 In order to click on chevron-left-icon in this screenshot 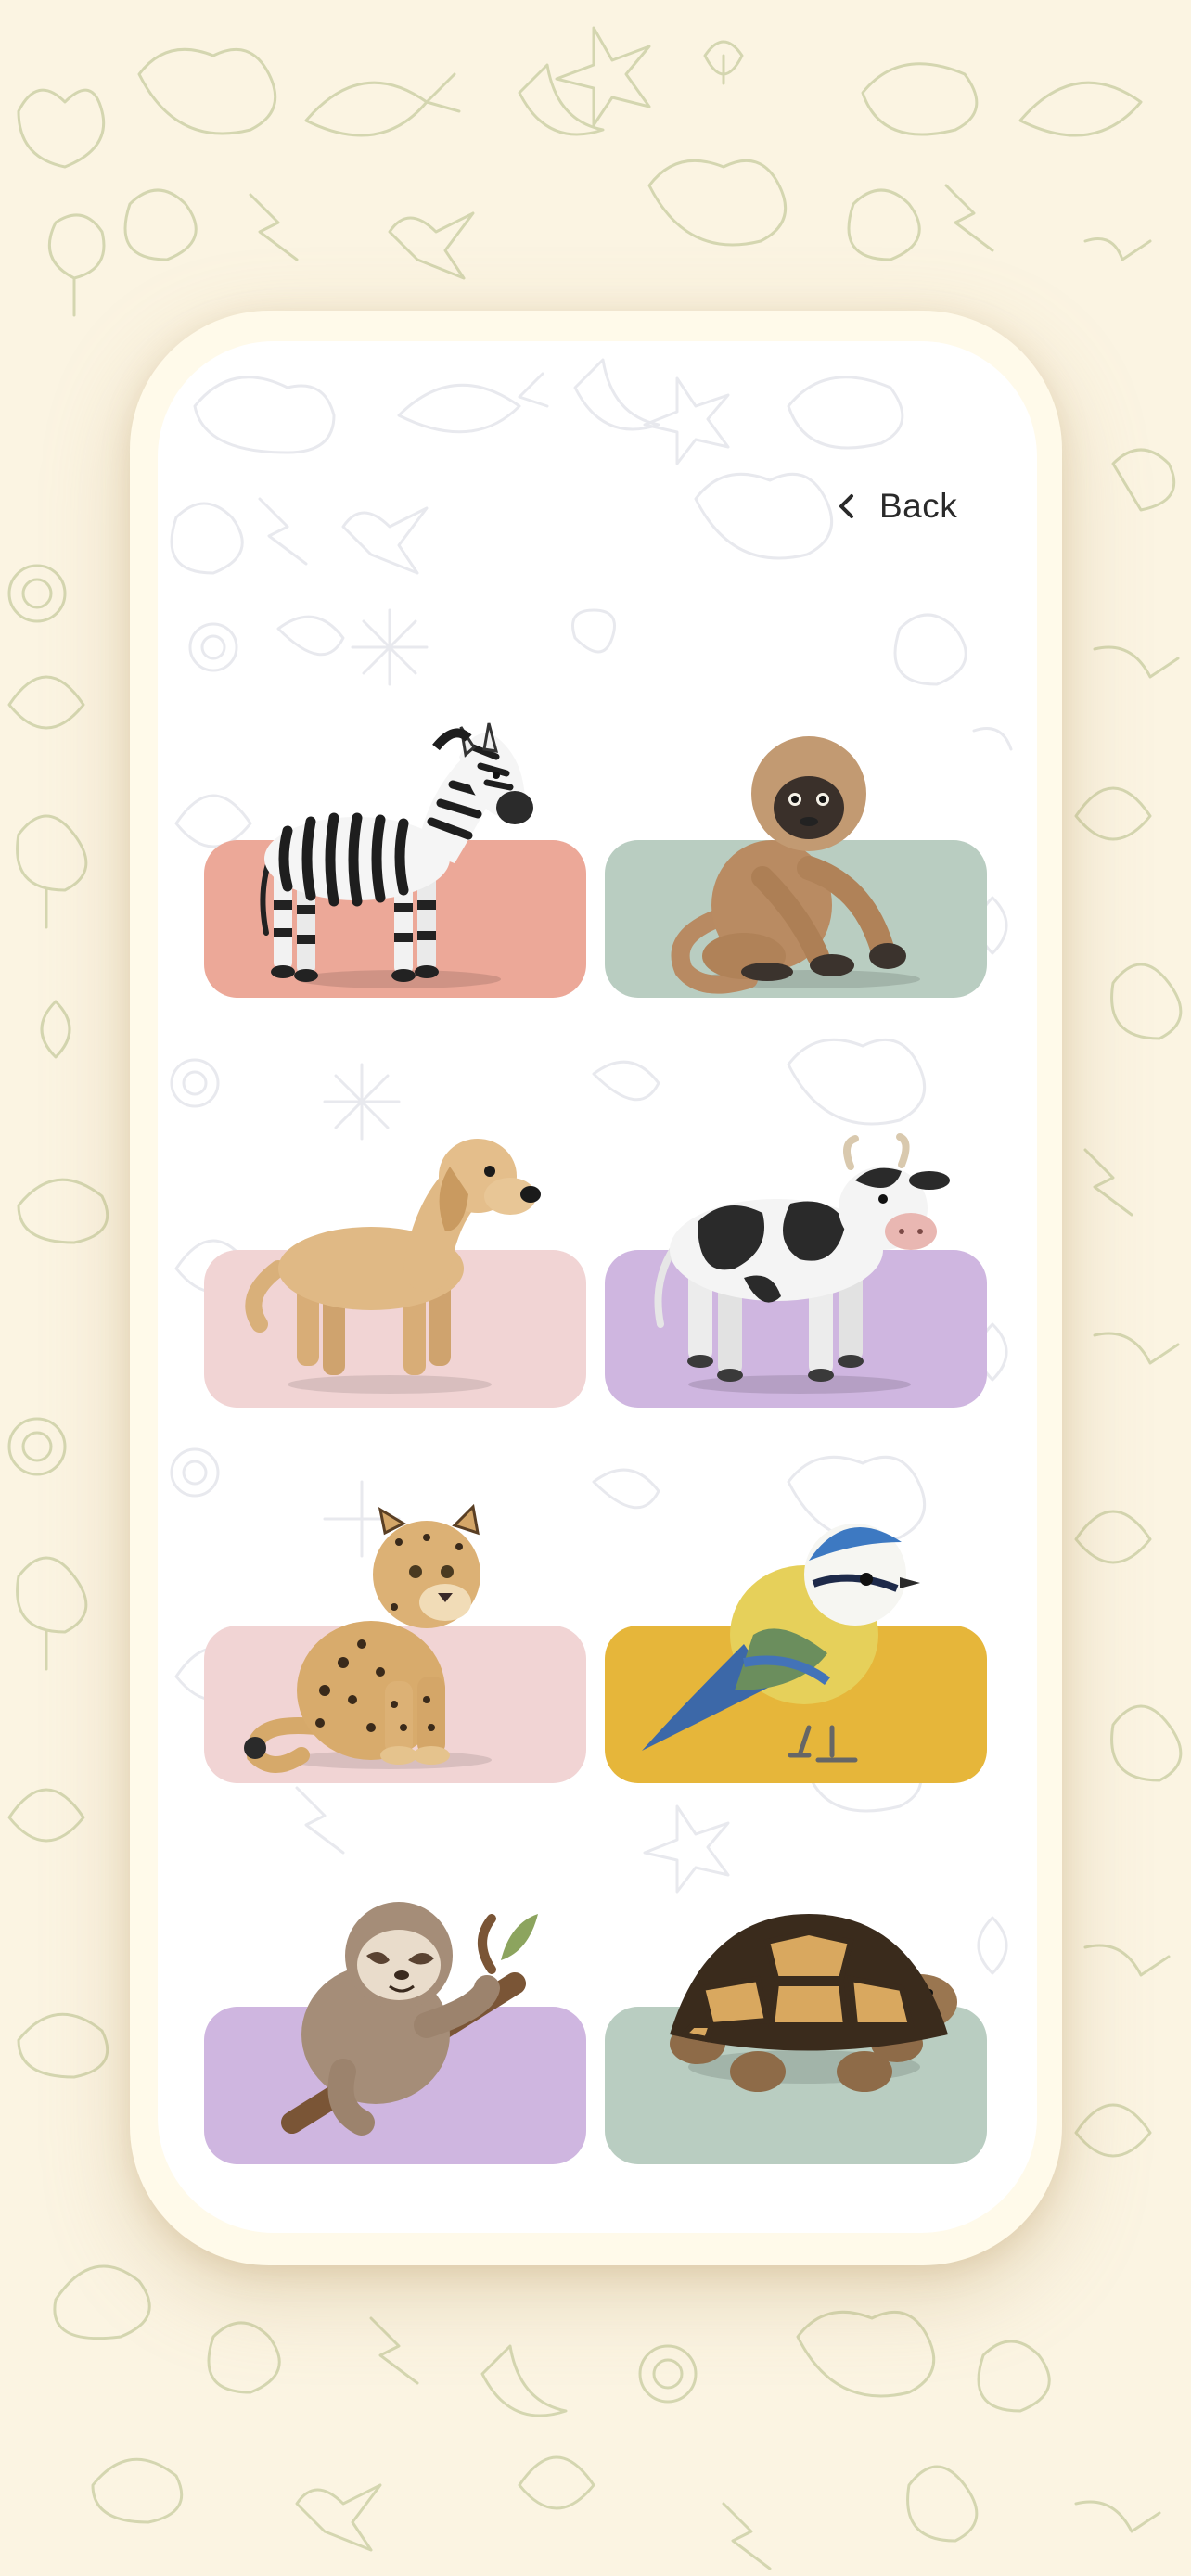, I will do `click(846, 506)`.